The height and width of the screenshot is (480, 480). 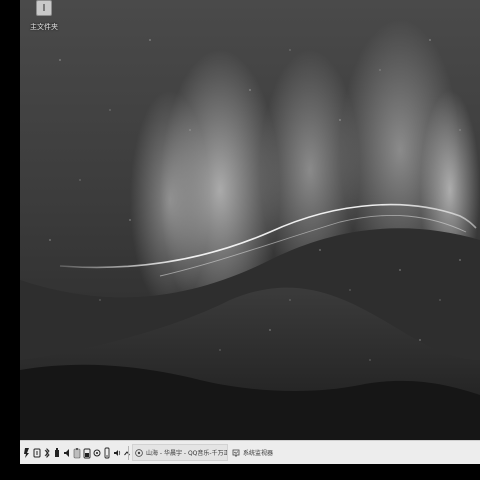 What do you see at coordinates (107, 453) in the screenshot?
I see `phone-icon` at bounding box center [107, 453].